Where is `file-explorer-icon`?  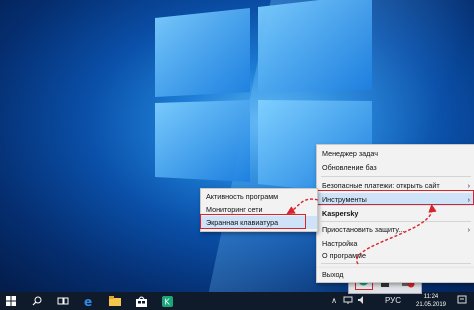 file-explorer-icon is located at coordinates (115, 301).